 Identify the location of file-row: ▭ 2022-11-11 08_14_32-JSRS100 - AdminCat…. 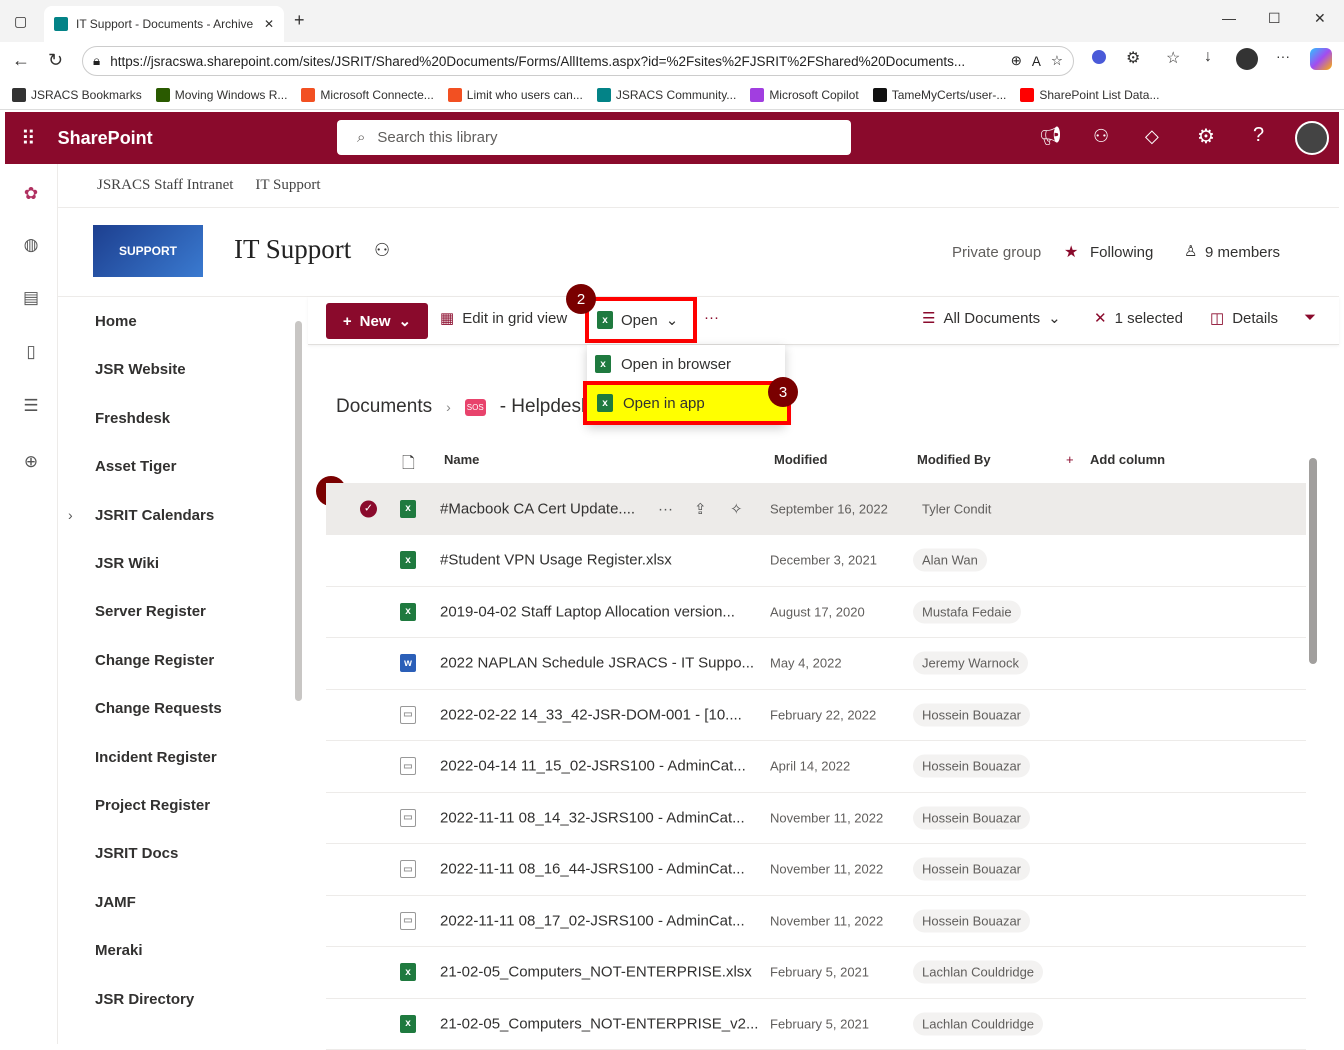
(816, 818).